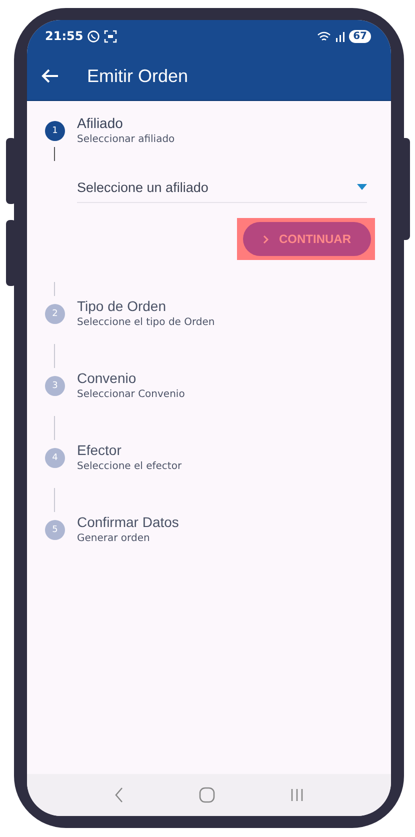 The image size is (415, 837). I want to click on back-nav-icon, so click(119, 795).